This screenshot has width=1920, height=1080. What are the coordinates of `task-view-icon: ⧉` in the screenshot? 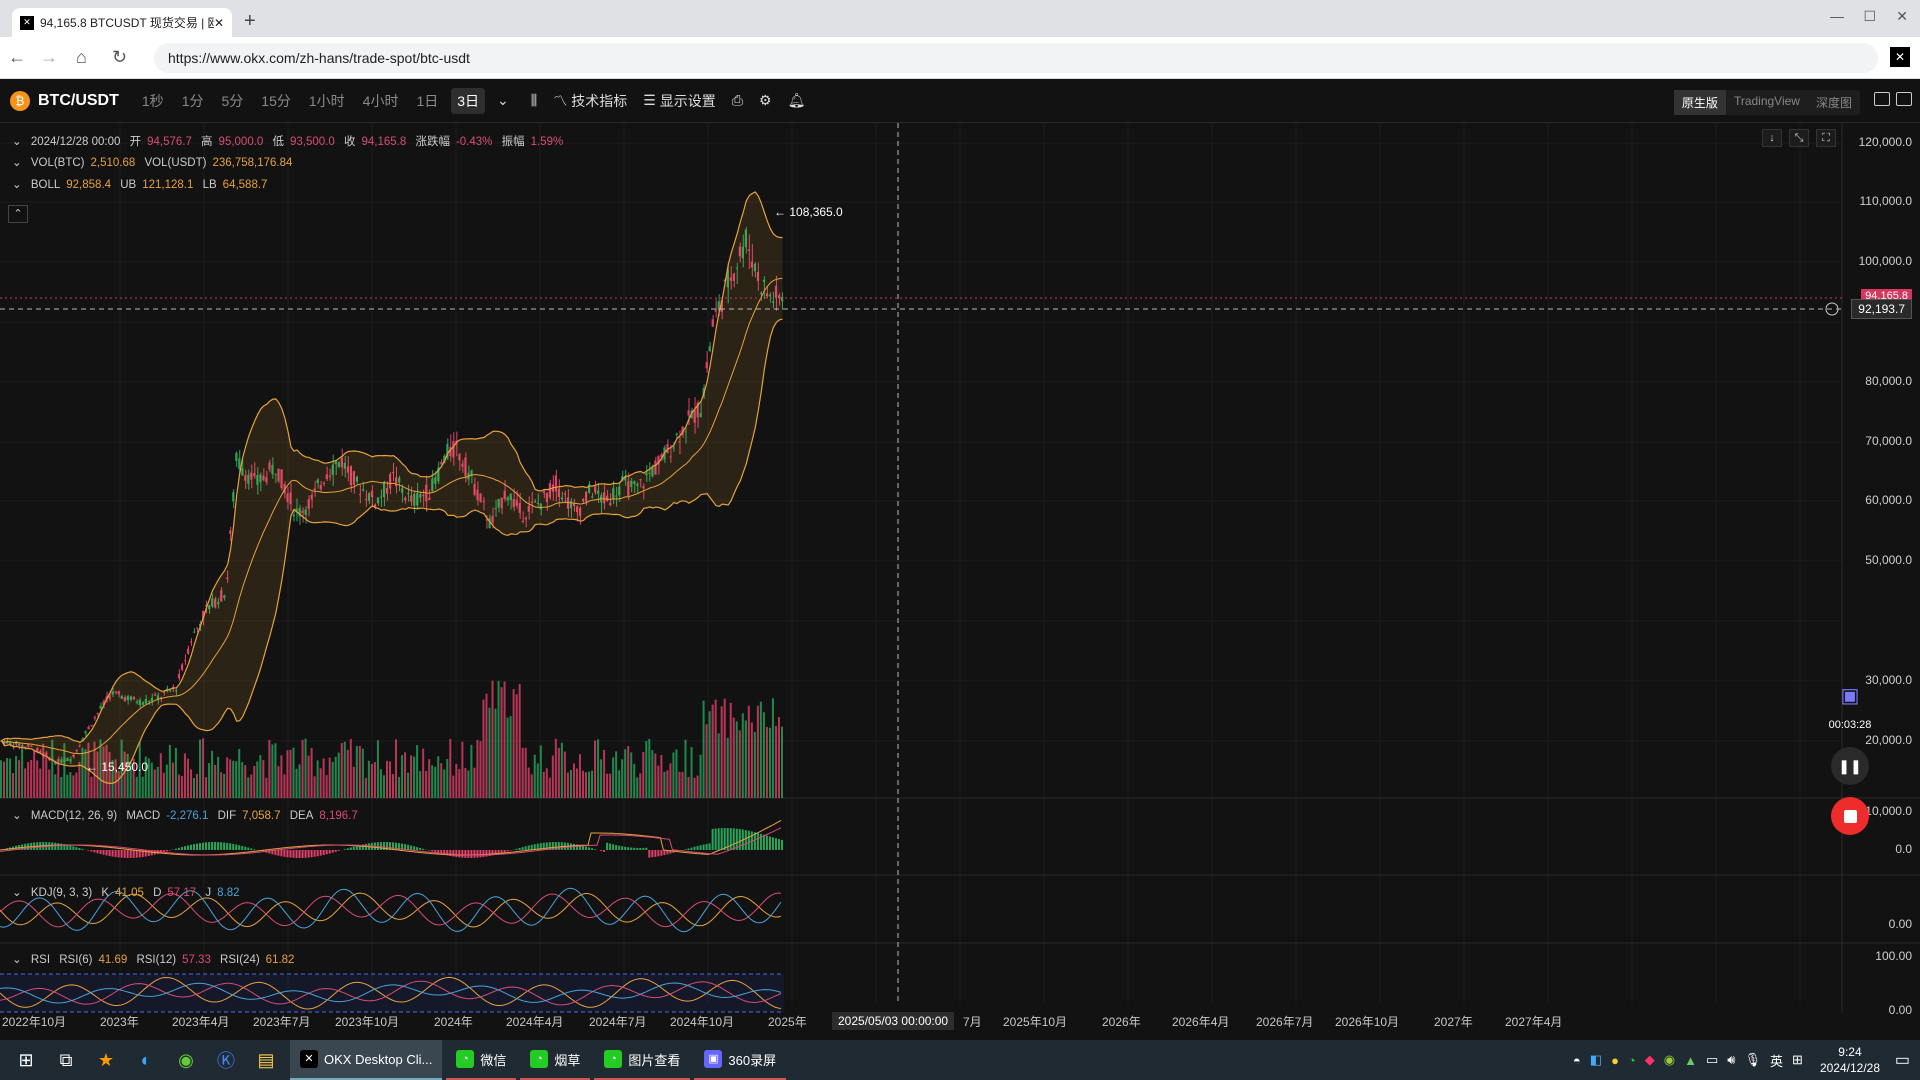 It's located at (66, 1060).